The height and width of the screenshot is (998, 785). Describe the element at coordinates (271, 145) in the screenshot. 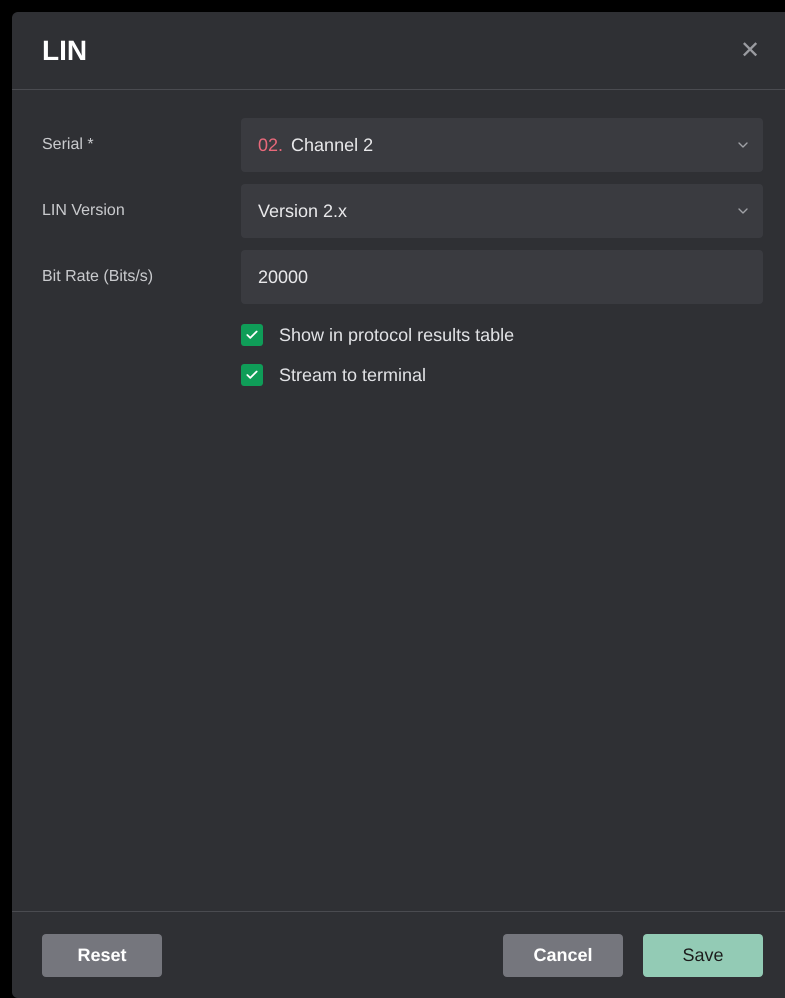

I see `channel-number: 02.` at that location.